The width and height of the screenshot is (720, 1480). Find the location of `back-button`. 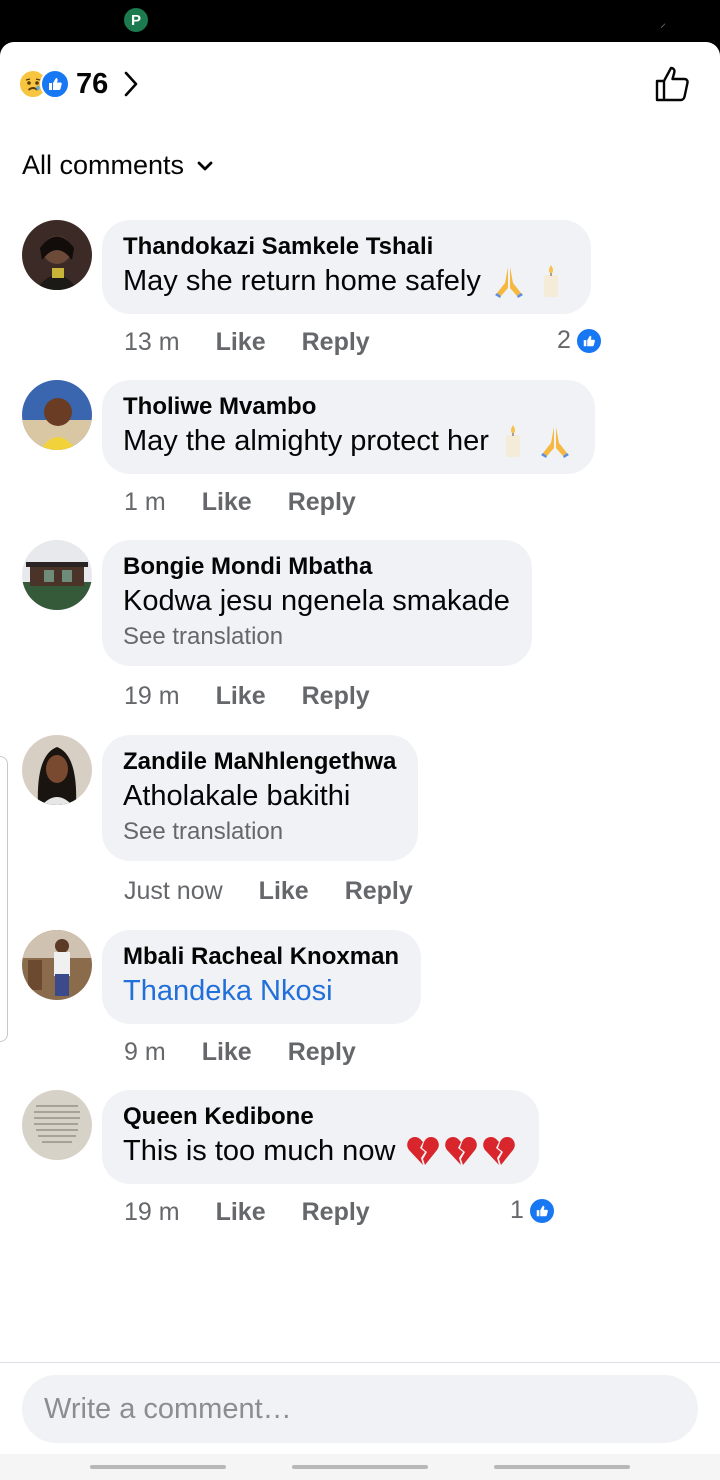

back-button is located at coordinates (562, 1467).